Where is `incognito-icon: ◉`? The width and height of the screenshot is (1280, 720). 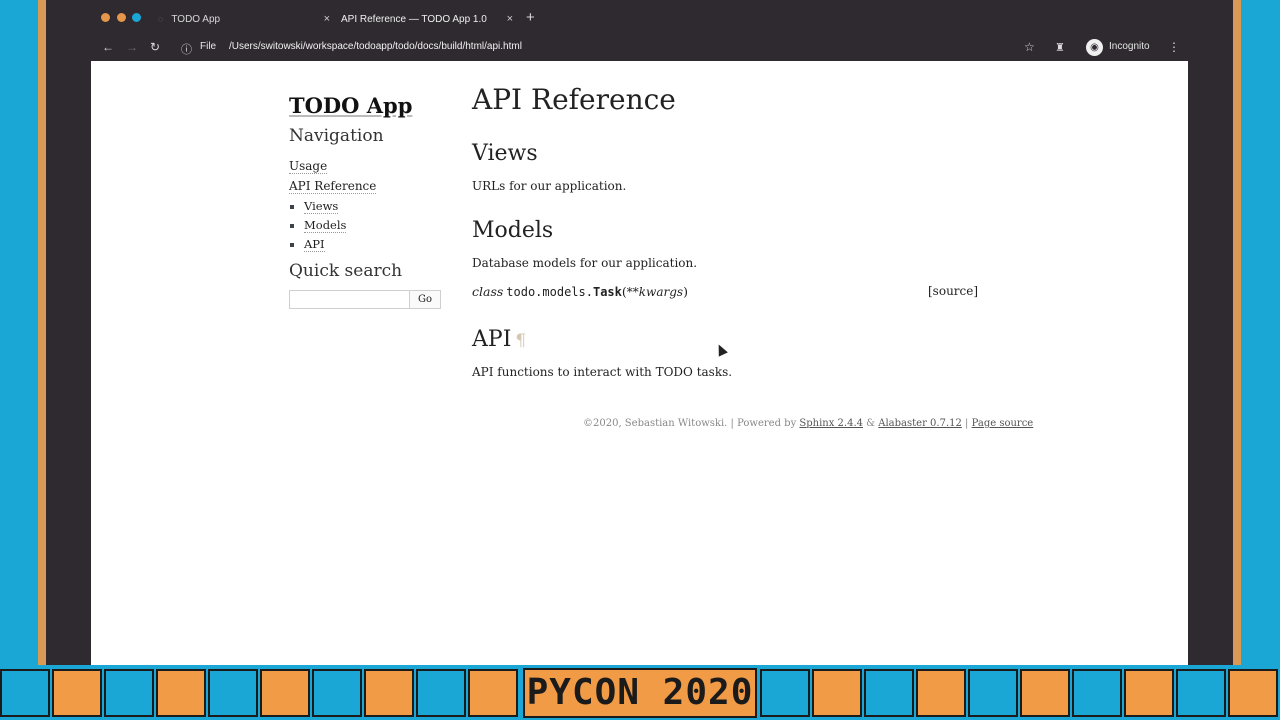 incognito-icon: ◉ is located at coordinates (1094, 47).